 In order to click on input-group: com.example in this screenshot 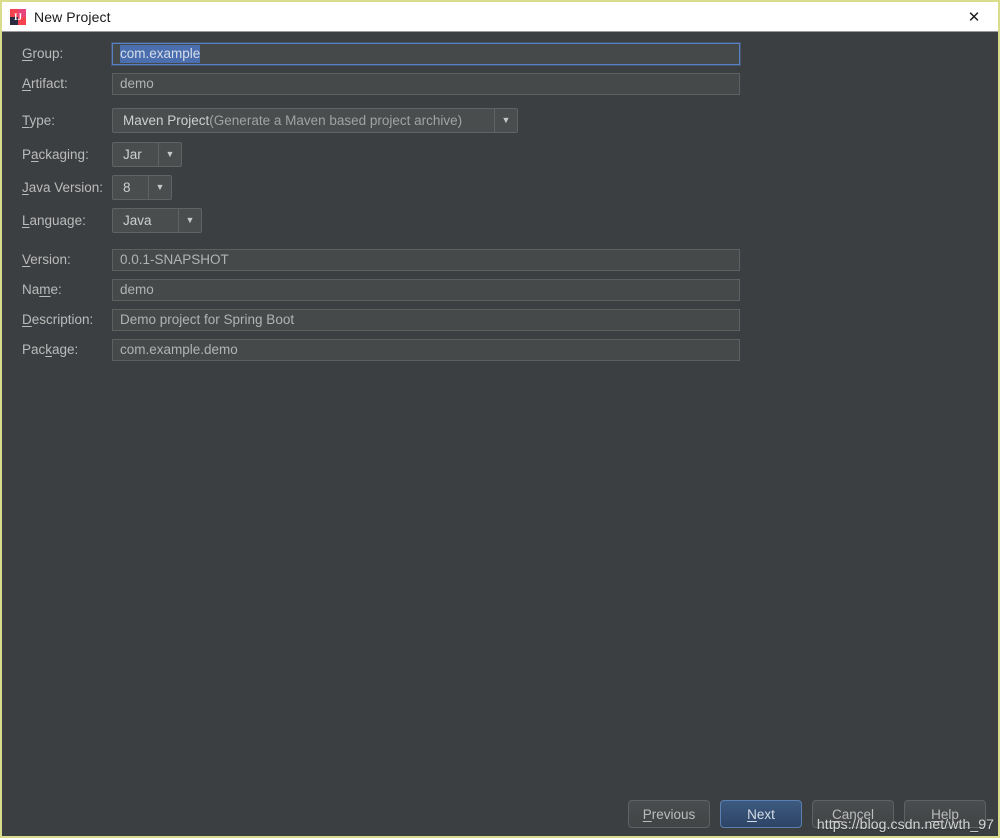, I will do `click(426, 54)`.